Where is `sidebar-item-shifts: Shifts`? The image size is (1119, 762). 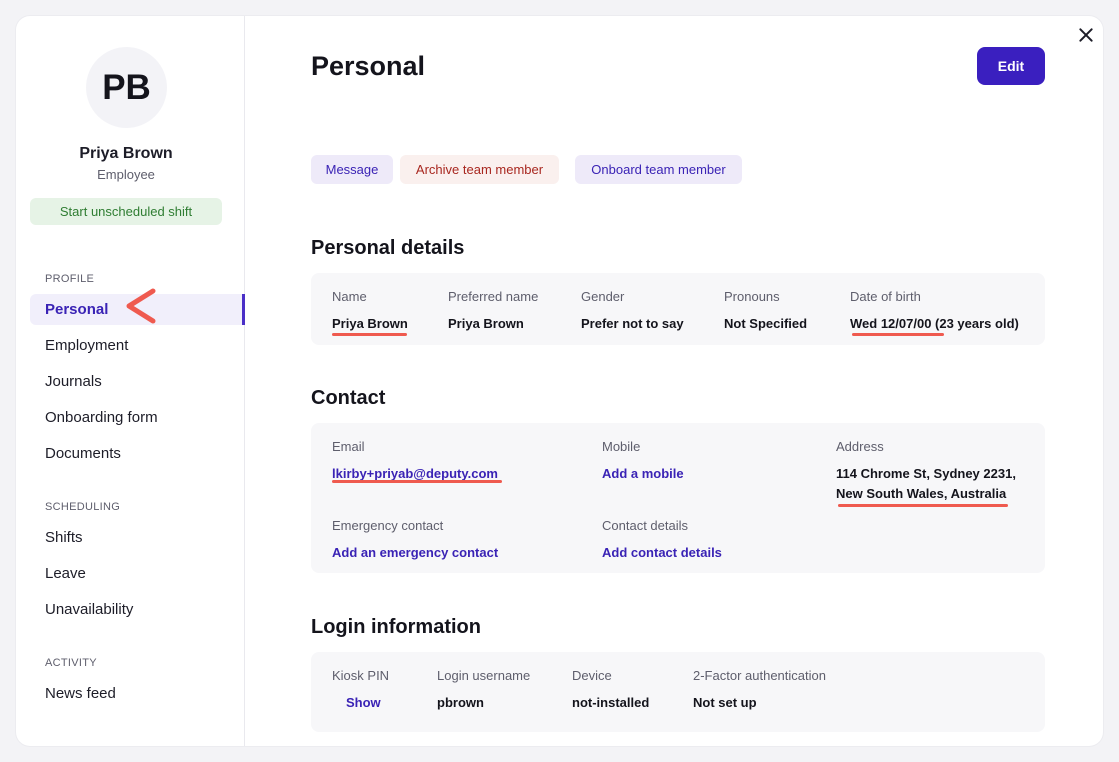 sidebar-item-shifts: Shifts is located at coordinates (137, 537).